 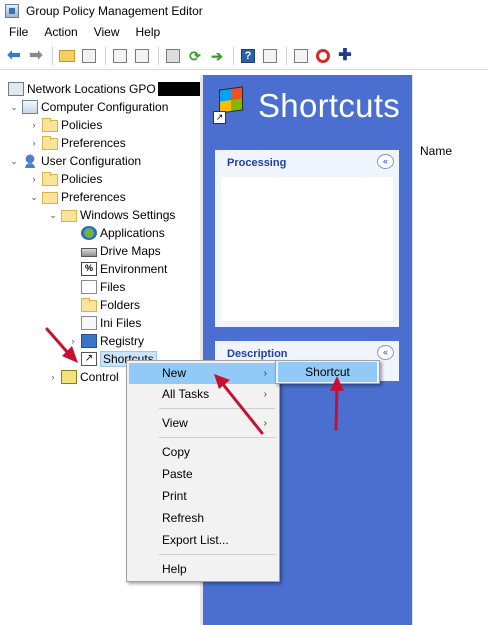 I want to click on drive-icon, so click(x=89, y=252).